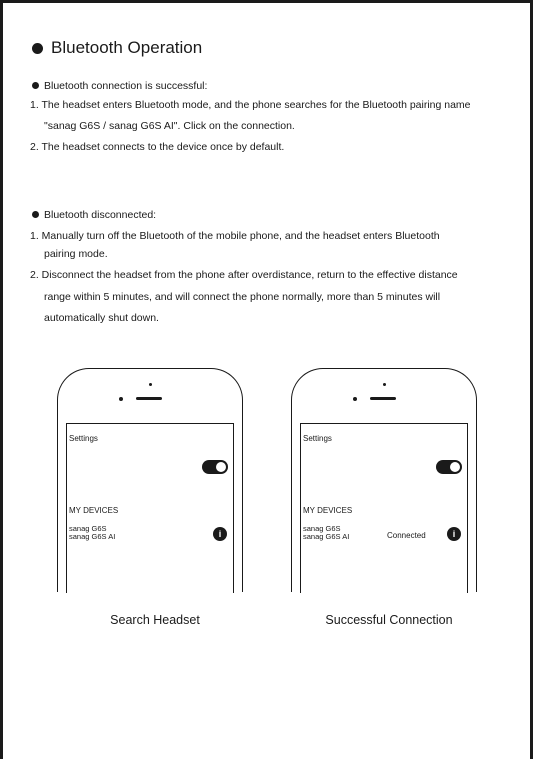  Describe the element at coordinates (76, 254) in the screenshot. I see `instruction-line: pairing mode.` at that location.